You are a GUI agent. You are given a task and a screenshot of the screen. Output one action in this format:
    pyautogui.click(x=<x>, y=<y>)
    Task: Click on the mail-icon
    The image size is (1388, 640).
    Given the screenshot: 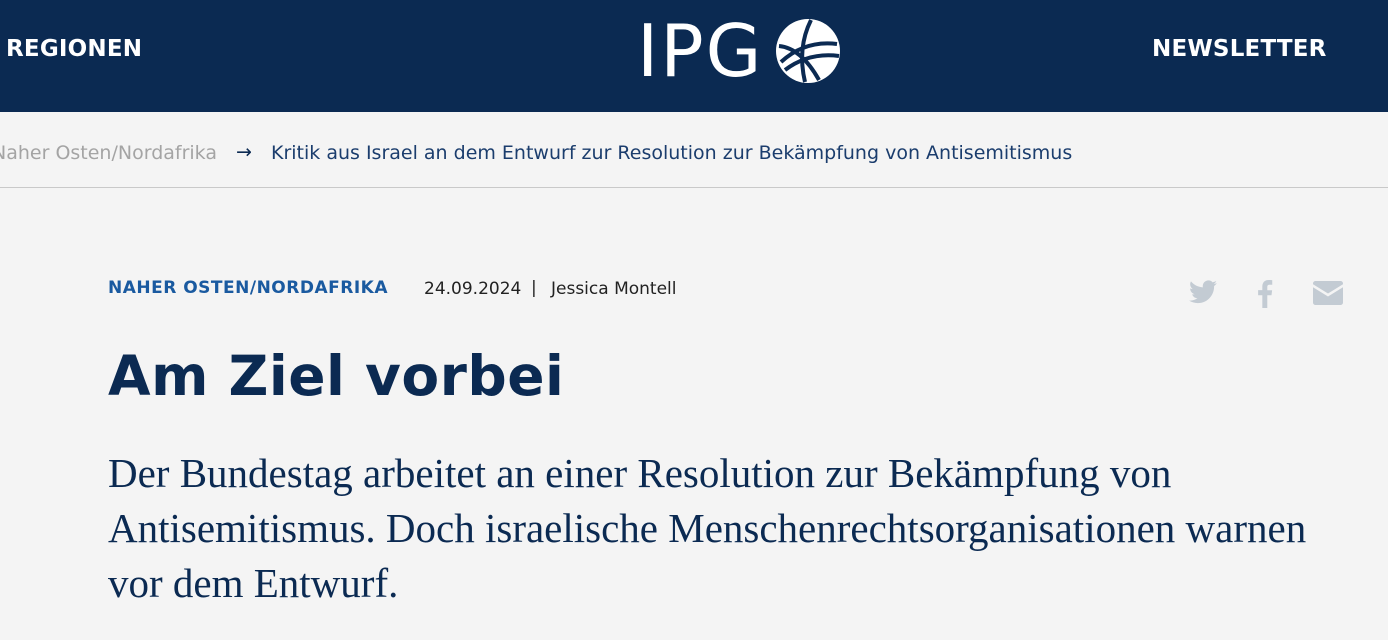 What is the action you would take?
    pyautogui.click(x=1328, y=295)
    